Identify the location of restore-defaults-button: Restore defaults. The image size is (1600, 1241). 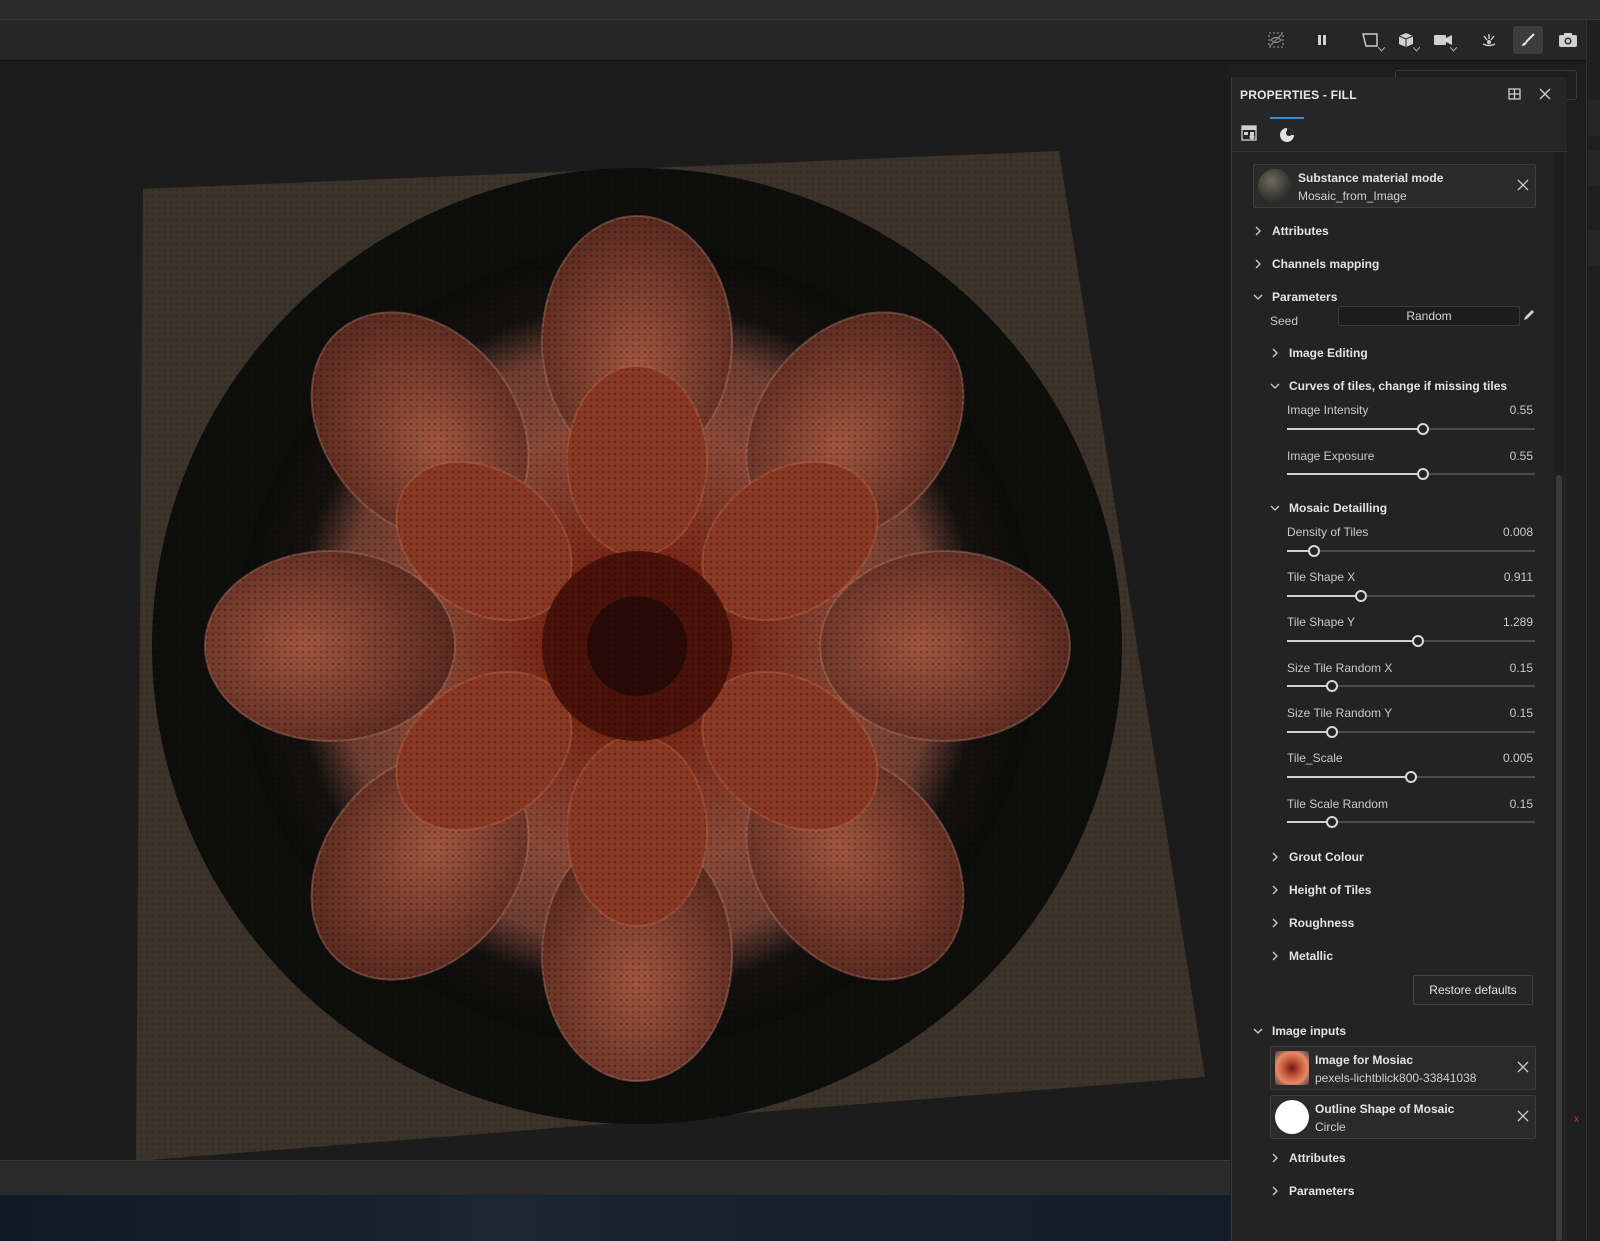
(1473, 990).